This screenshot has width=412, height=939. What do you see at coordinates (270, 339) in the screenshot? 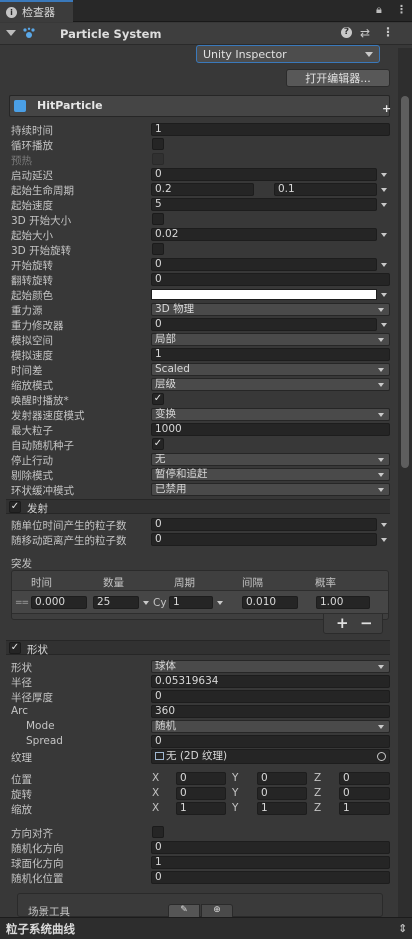
I see `simulation-space-dropdown: 局部` at bounding box center [270, 339].